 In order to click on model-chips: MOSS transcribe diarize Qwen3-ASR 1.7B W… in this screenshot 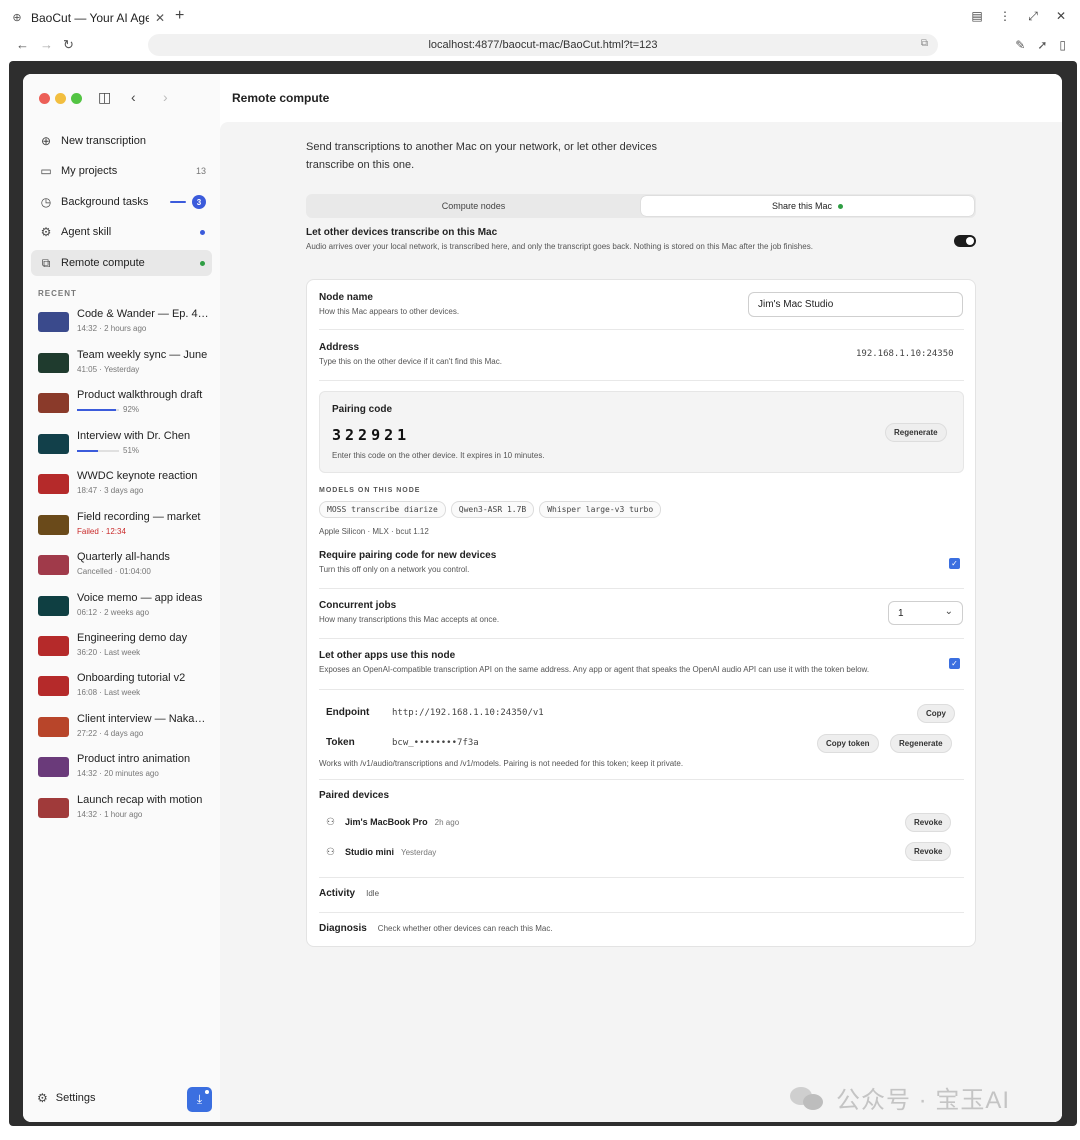, I will do `click(490, 509)`.